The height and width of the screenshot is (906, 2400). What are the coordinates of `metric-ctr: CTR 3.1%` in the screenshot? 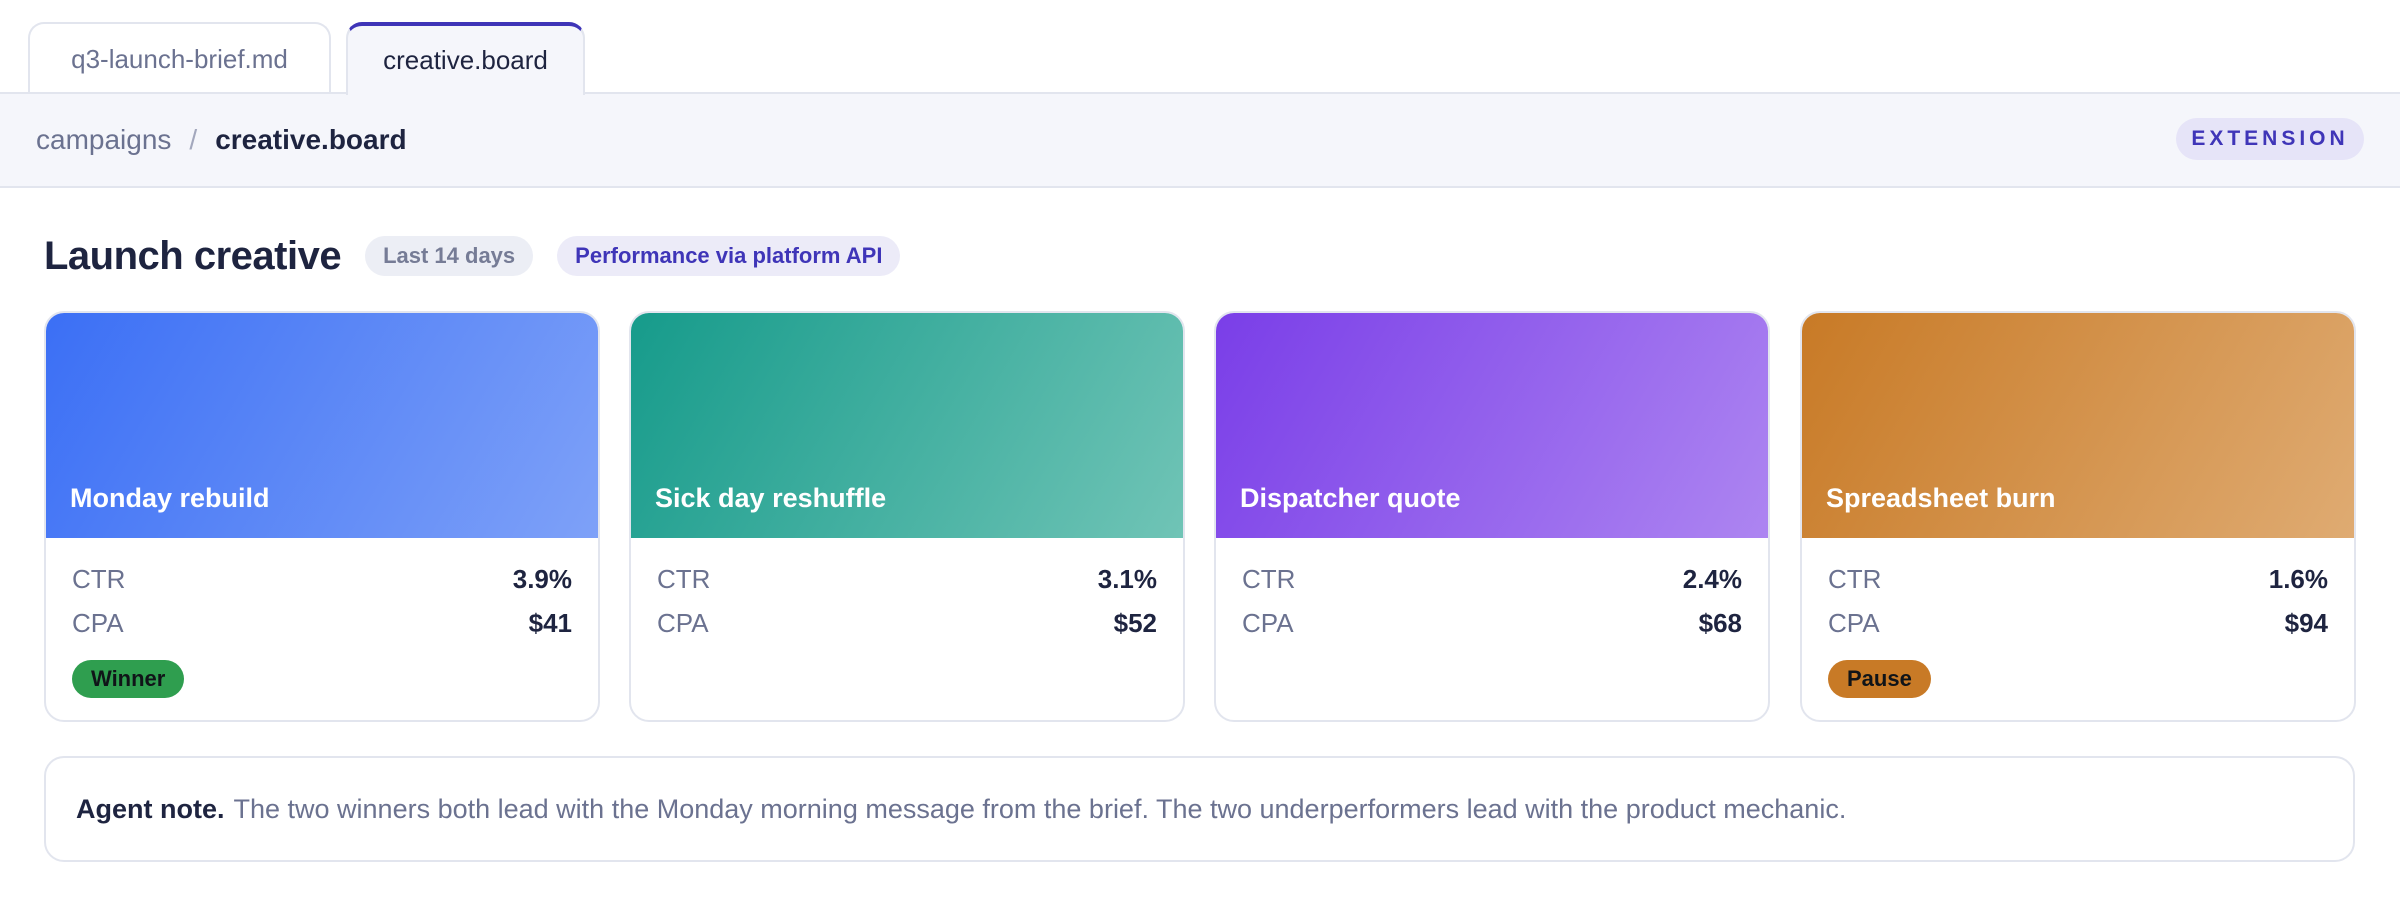 It's located at (907, 579).